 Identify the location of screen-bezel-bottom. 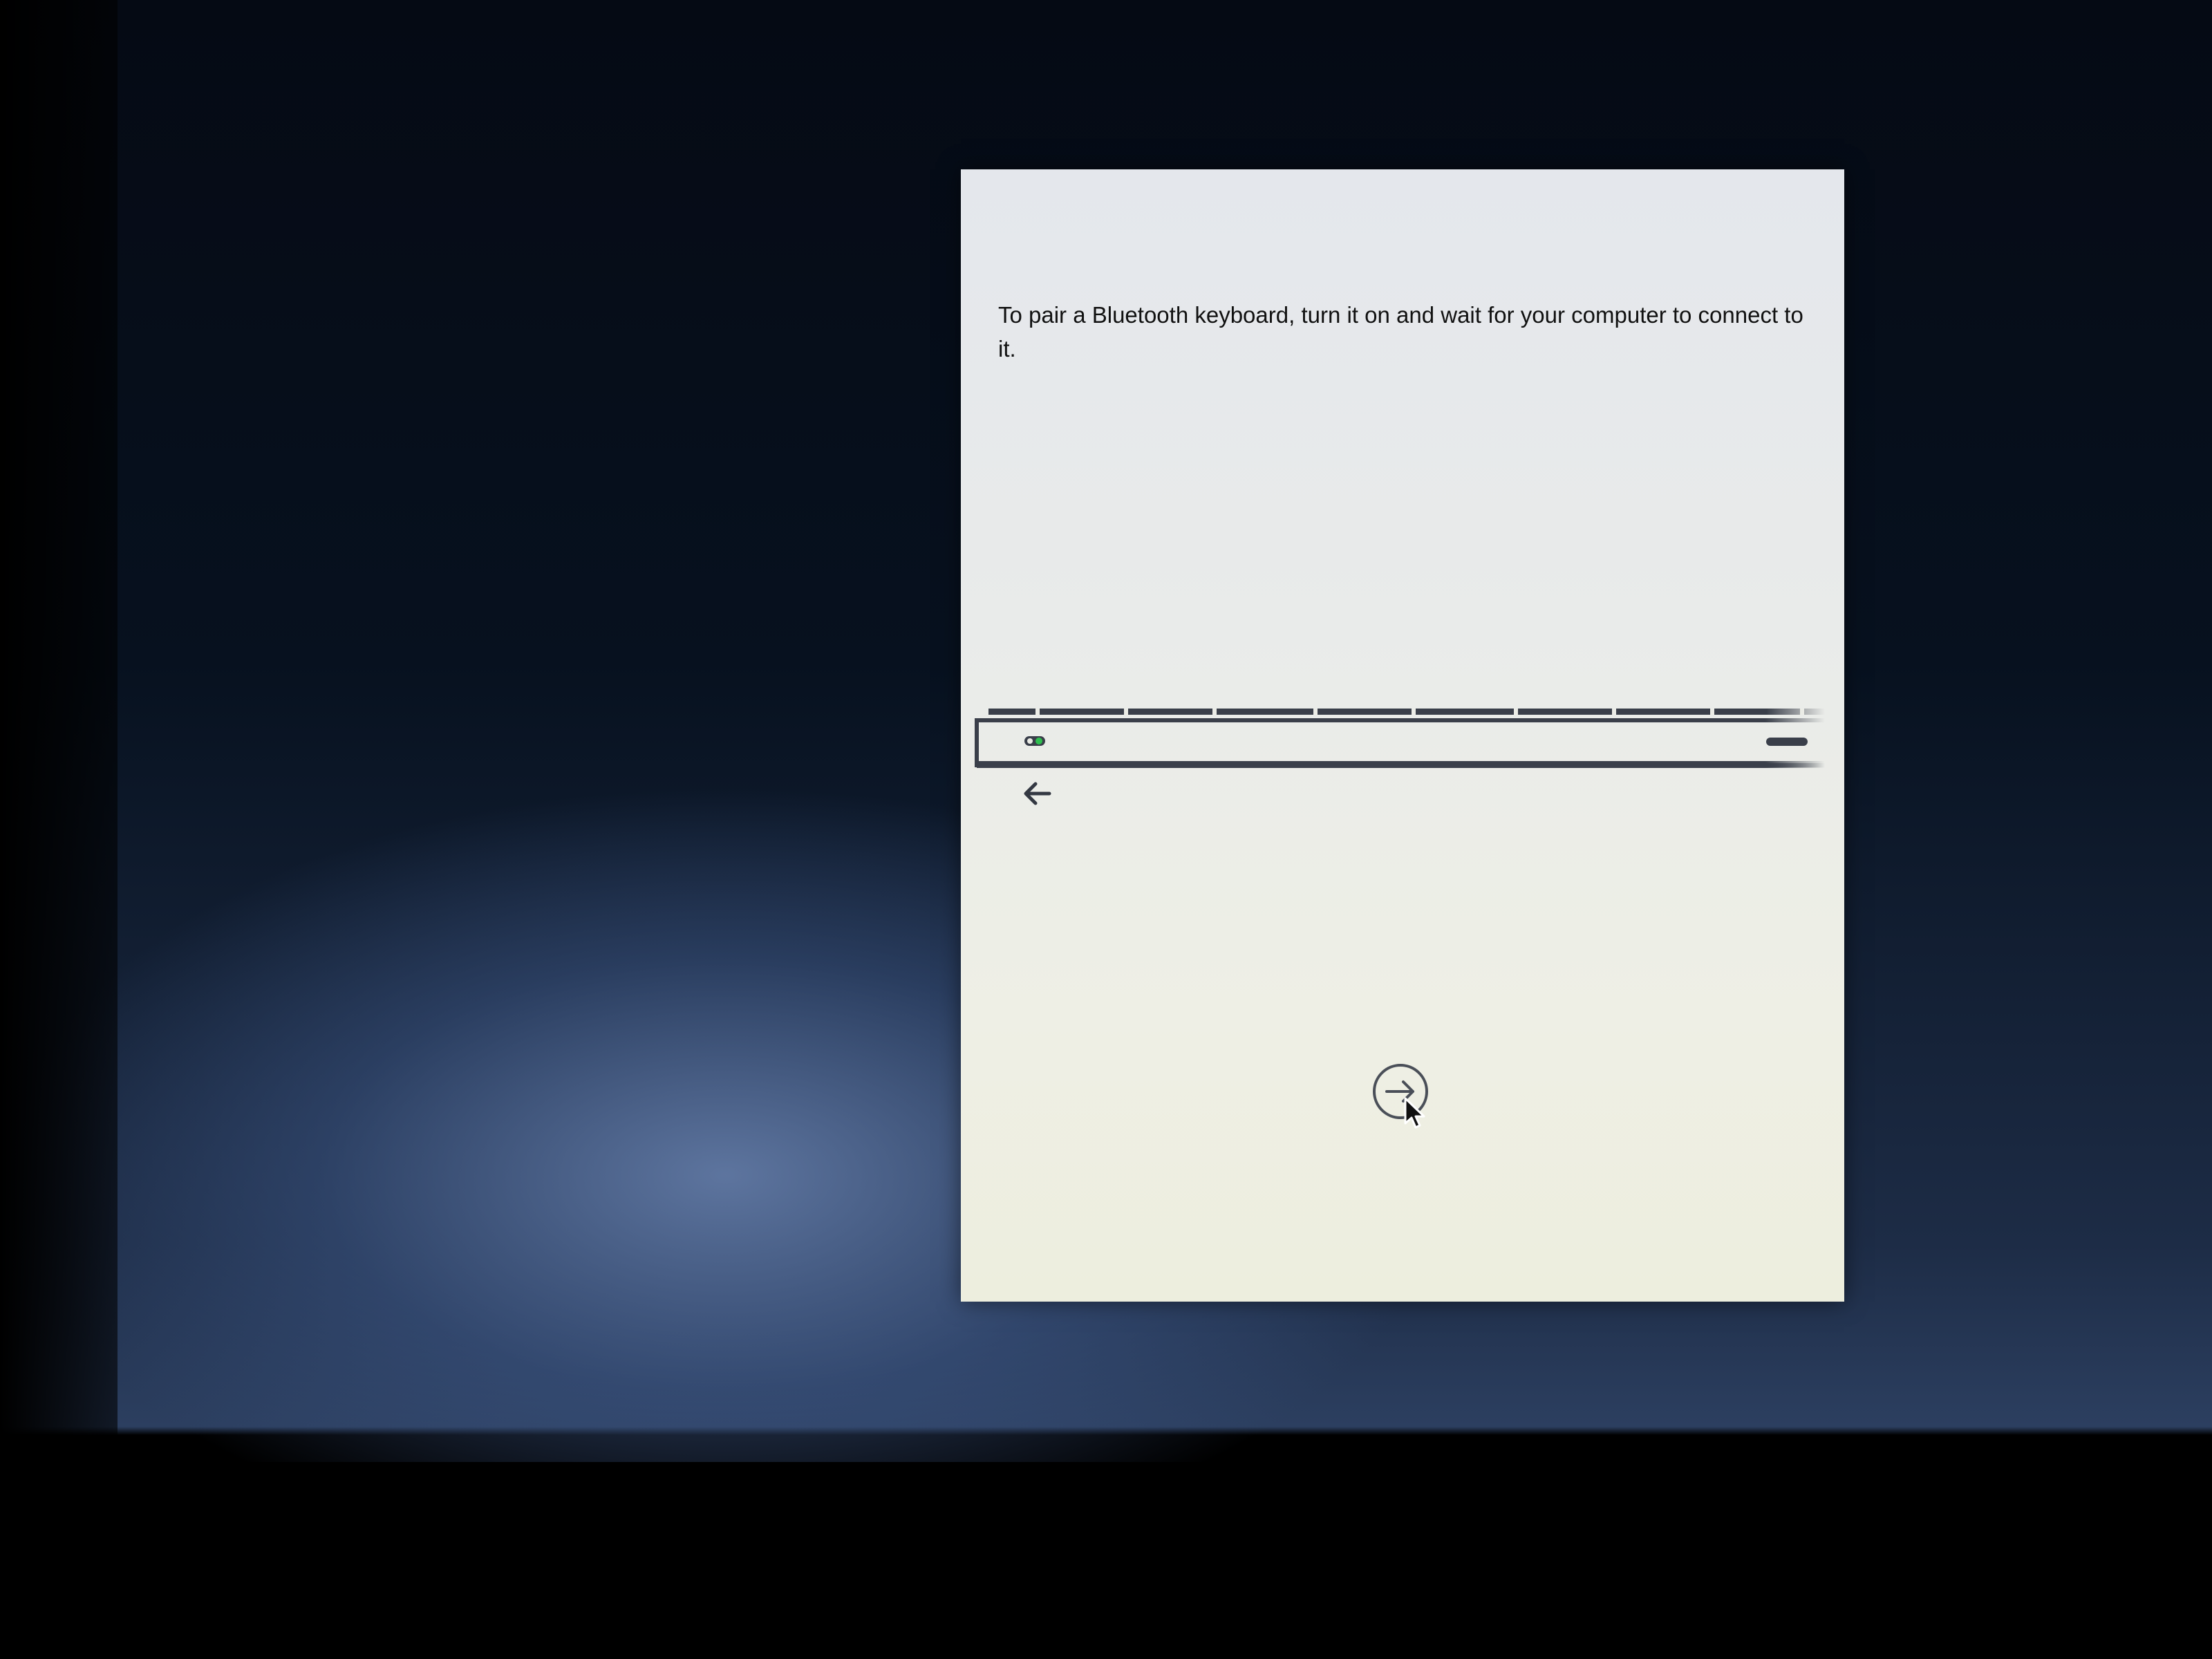
(1106, 1560).